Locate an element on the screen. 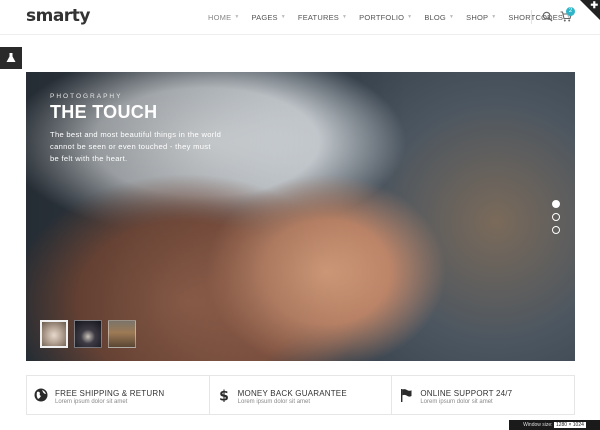  nav-portfolio-label: PORTFOLIO is located at coordinates (382, 17).